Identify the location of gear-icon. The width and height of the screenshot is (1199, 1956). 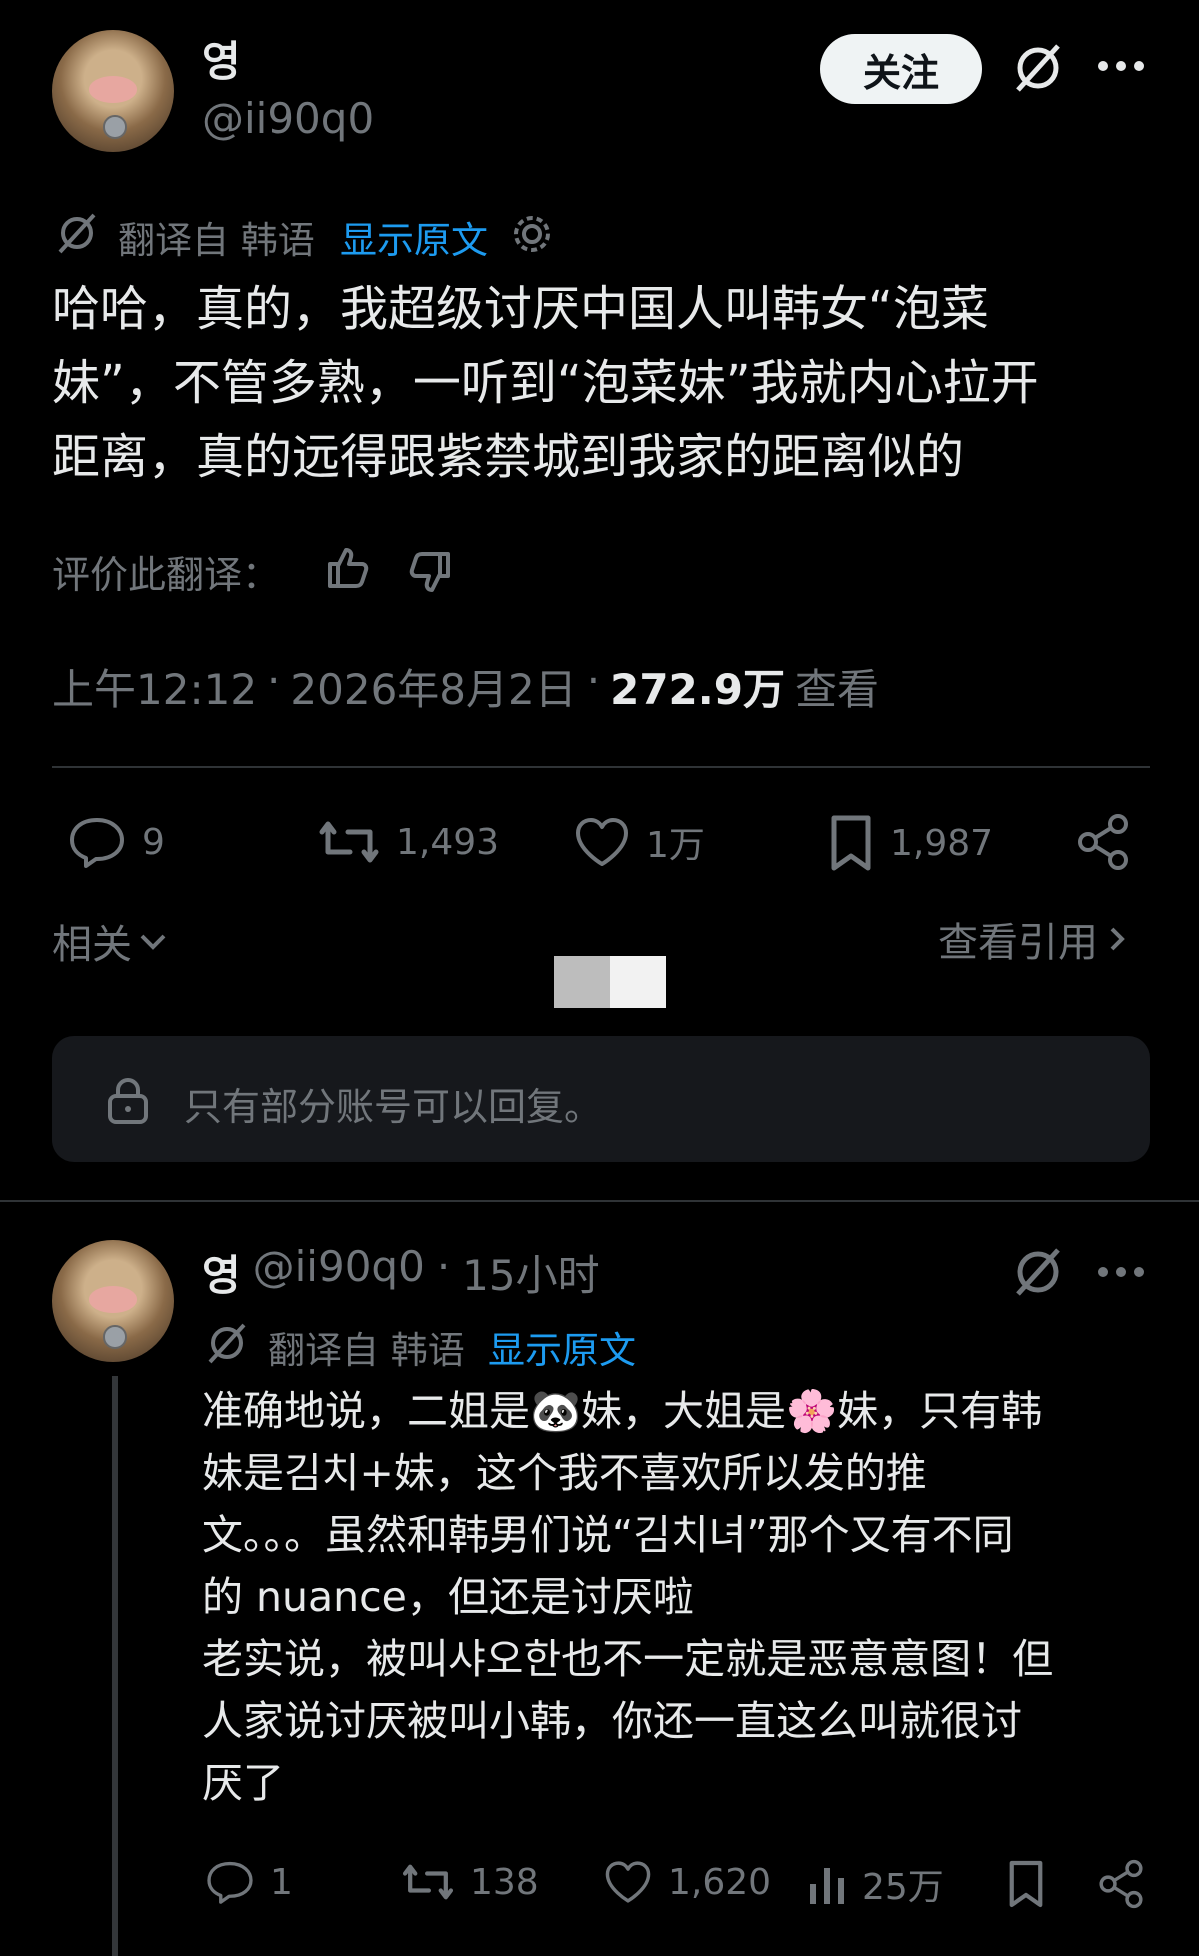
(532, 234).